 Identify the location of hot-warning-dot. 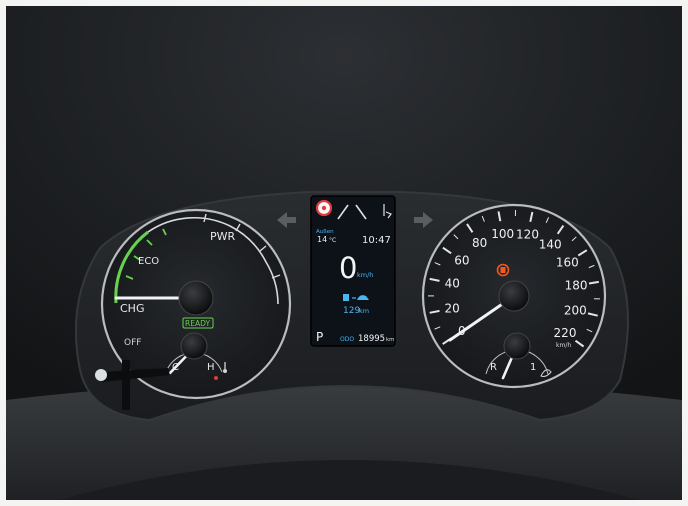
(216, 378).